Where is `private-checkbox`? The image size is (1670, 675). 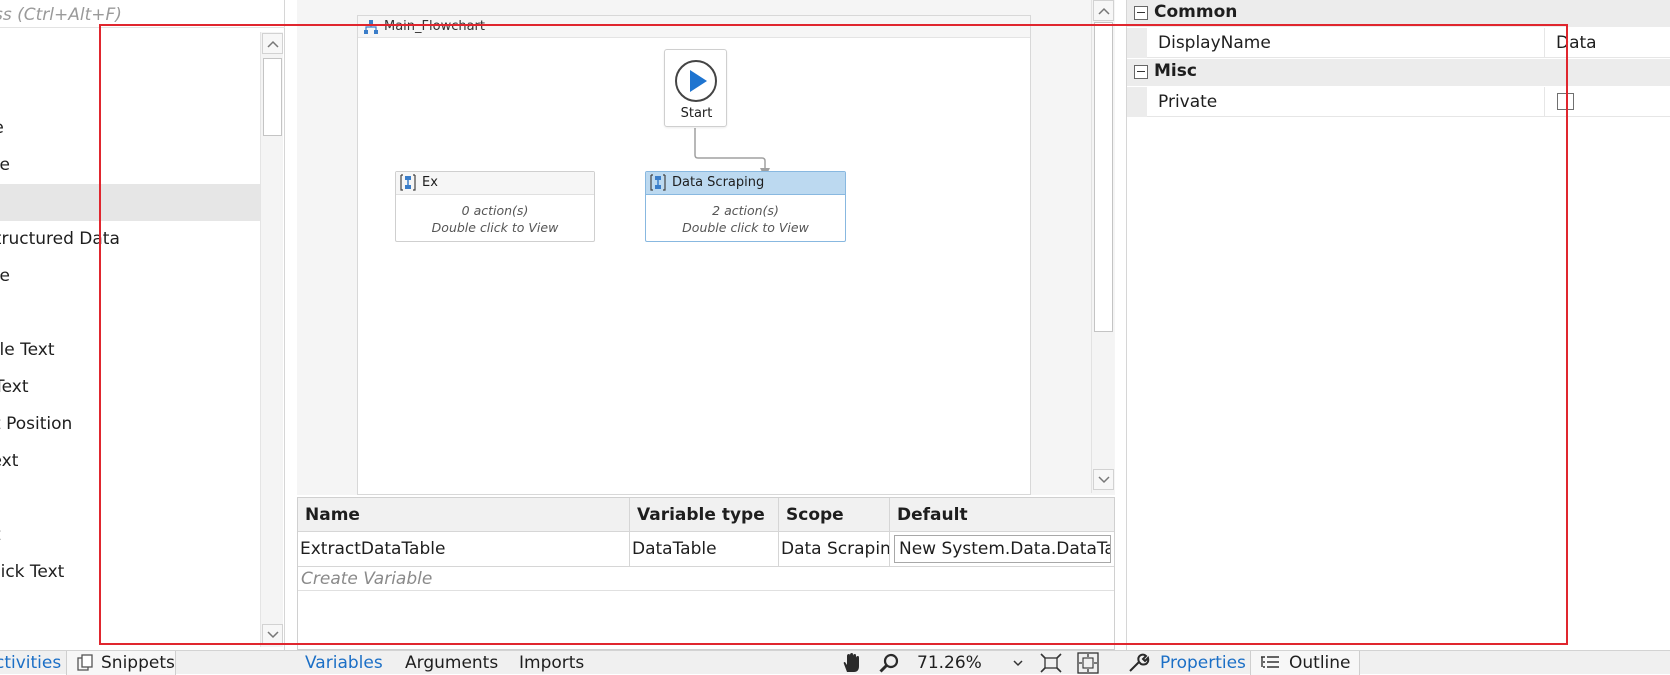 private-checkbox is located at coordinates (1565, 101).